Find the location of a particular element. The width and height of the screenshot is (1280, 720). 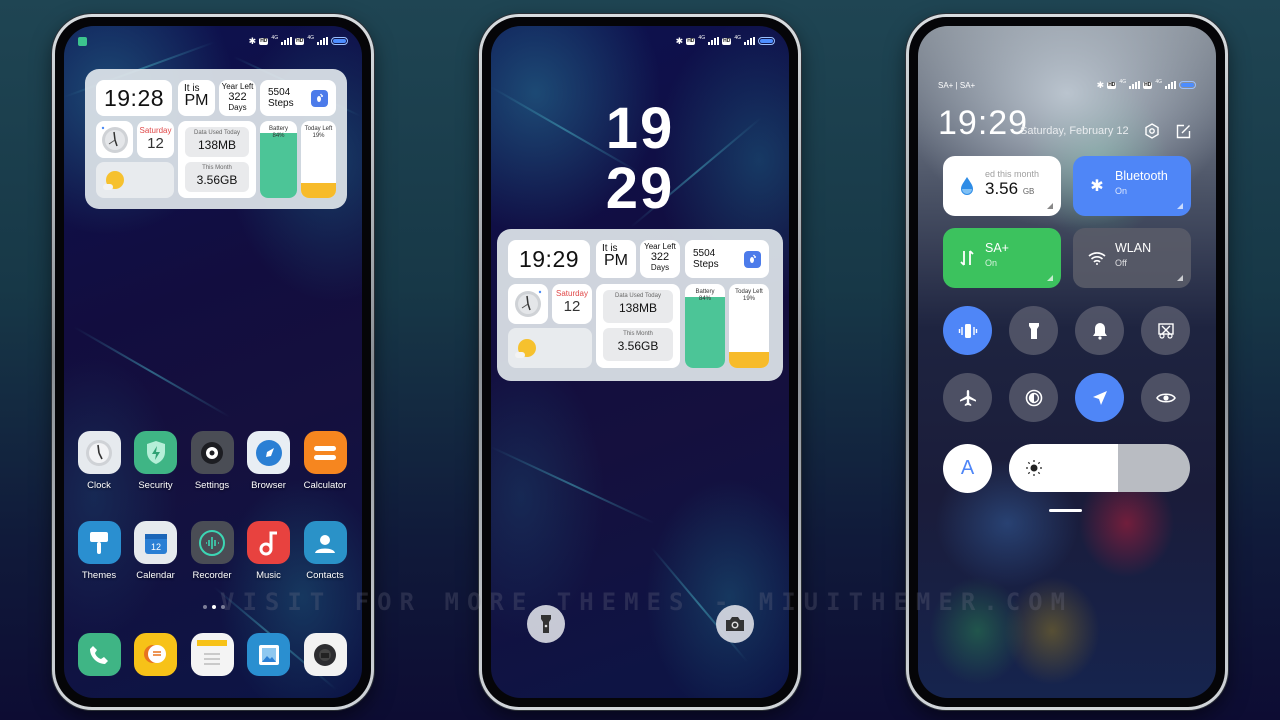

settings-button is located at coordinates (1152, 131).